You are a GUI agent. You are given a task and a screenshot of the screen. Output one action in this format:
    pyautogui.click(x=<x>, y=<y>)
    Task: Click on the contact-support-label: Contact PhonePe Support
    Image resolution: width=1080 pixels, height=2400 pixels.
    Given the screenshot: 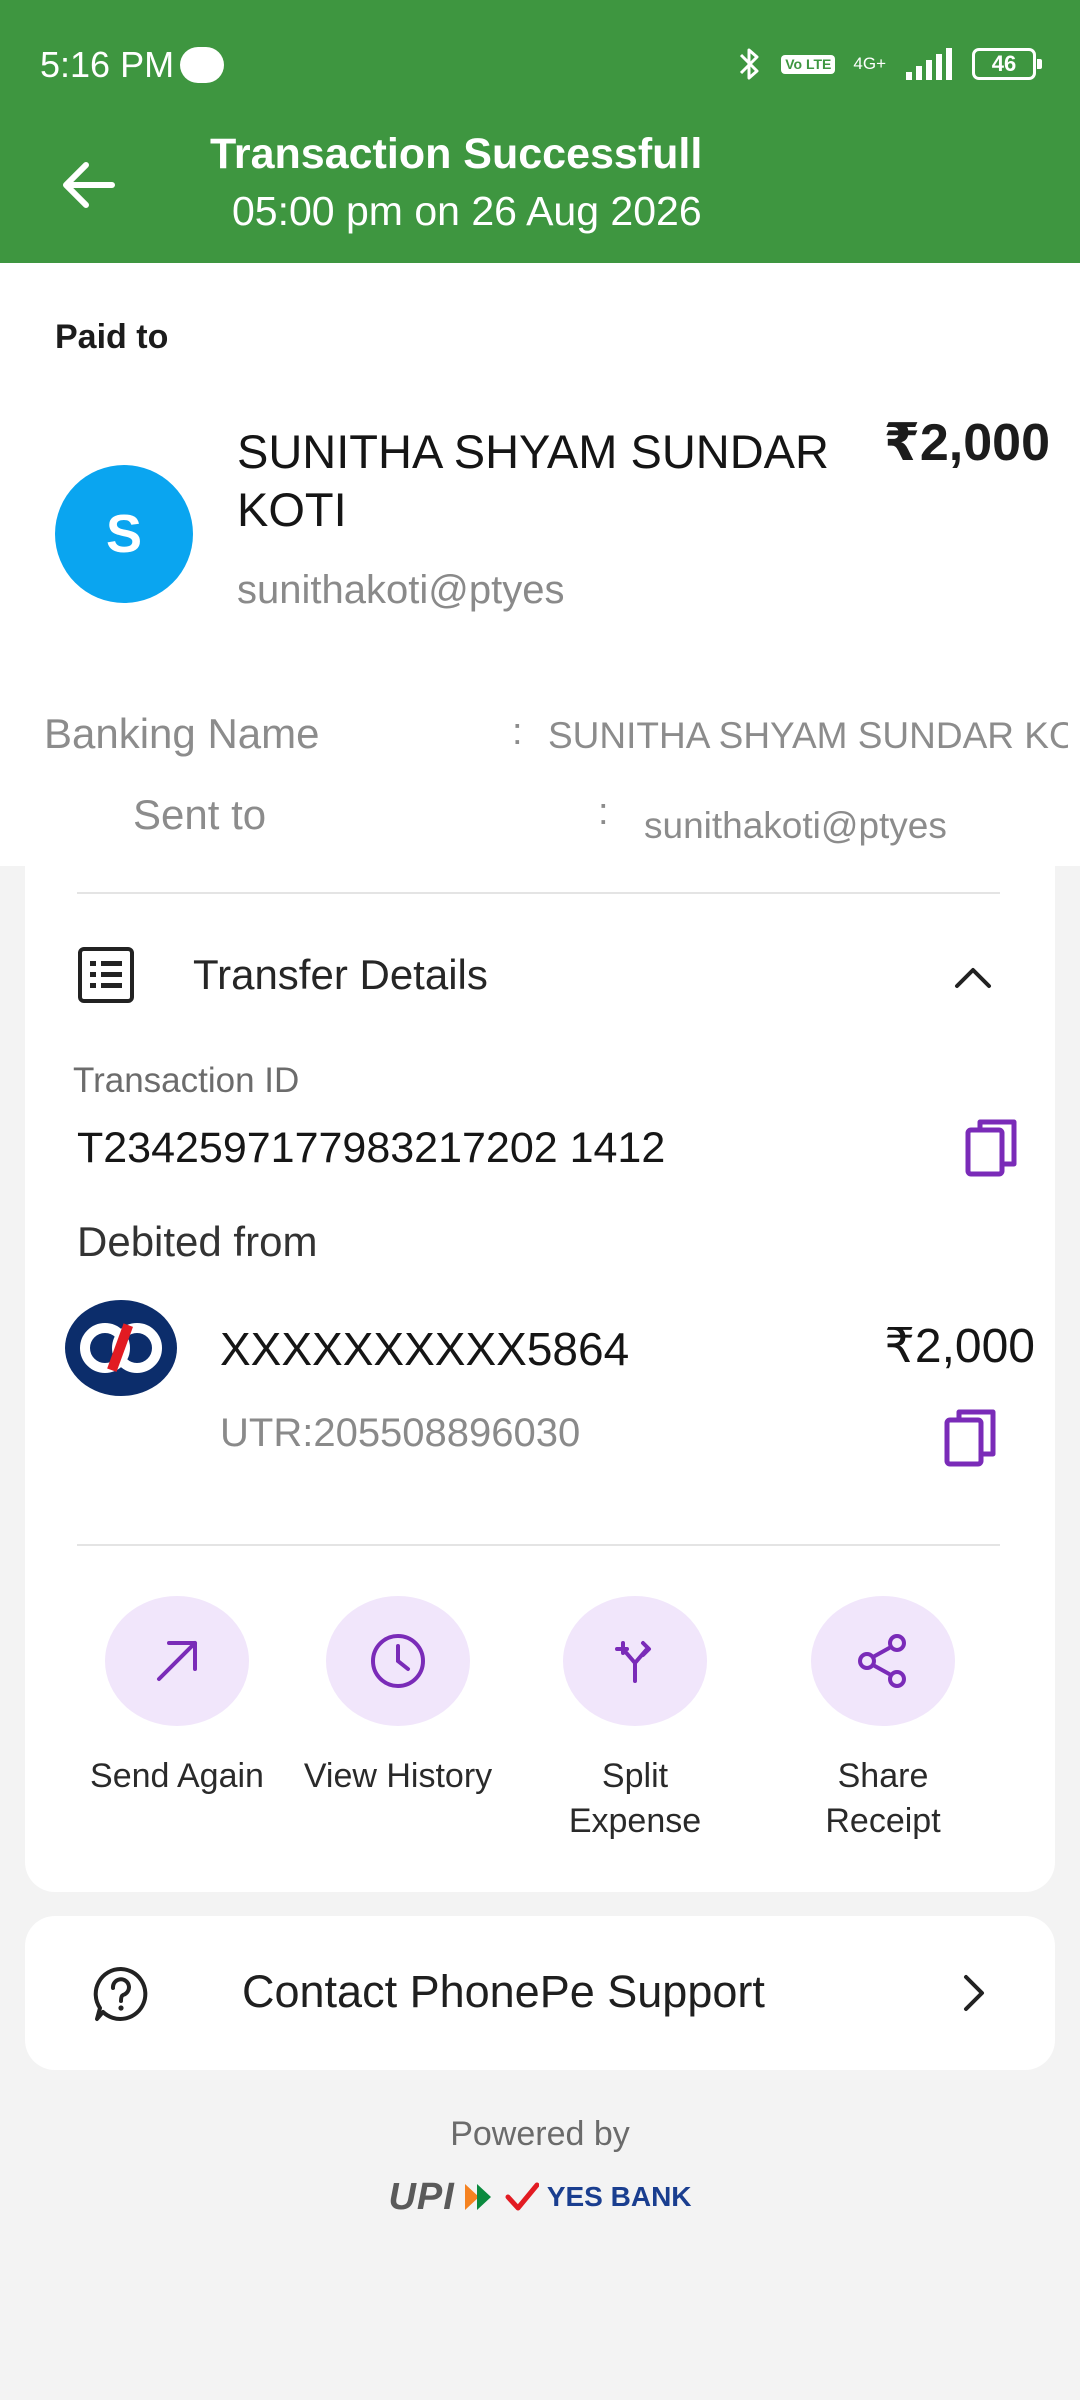 What is the action you would take?
    pyautogui.click(x=503, y=1991)
    